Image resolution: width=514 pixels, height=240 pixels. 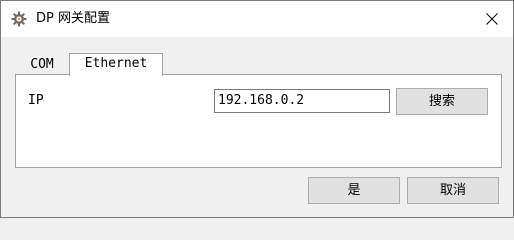 What do you see at coordinates (453, 190) in the screenshot?
I see `cancel-button: 取消` at bounding box center [453, 190].